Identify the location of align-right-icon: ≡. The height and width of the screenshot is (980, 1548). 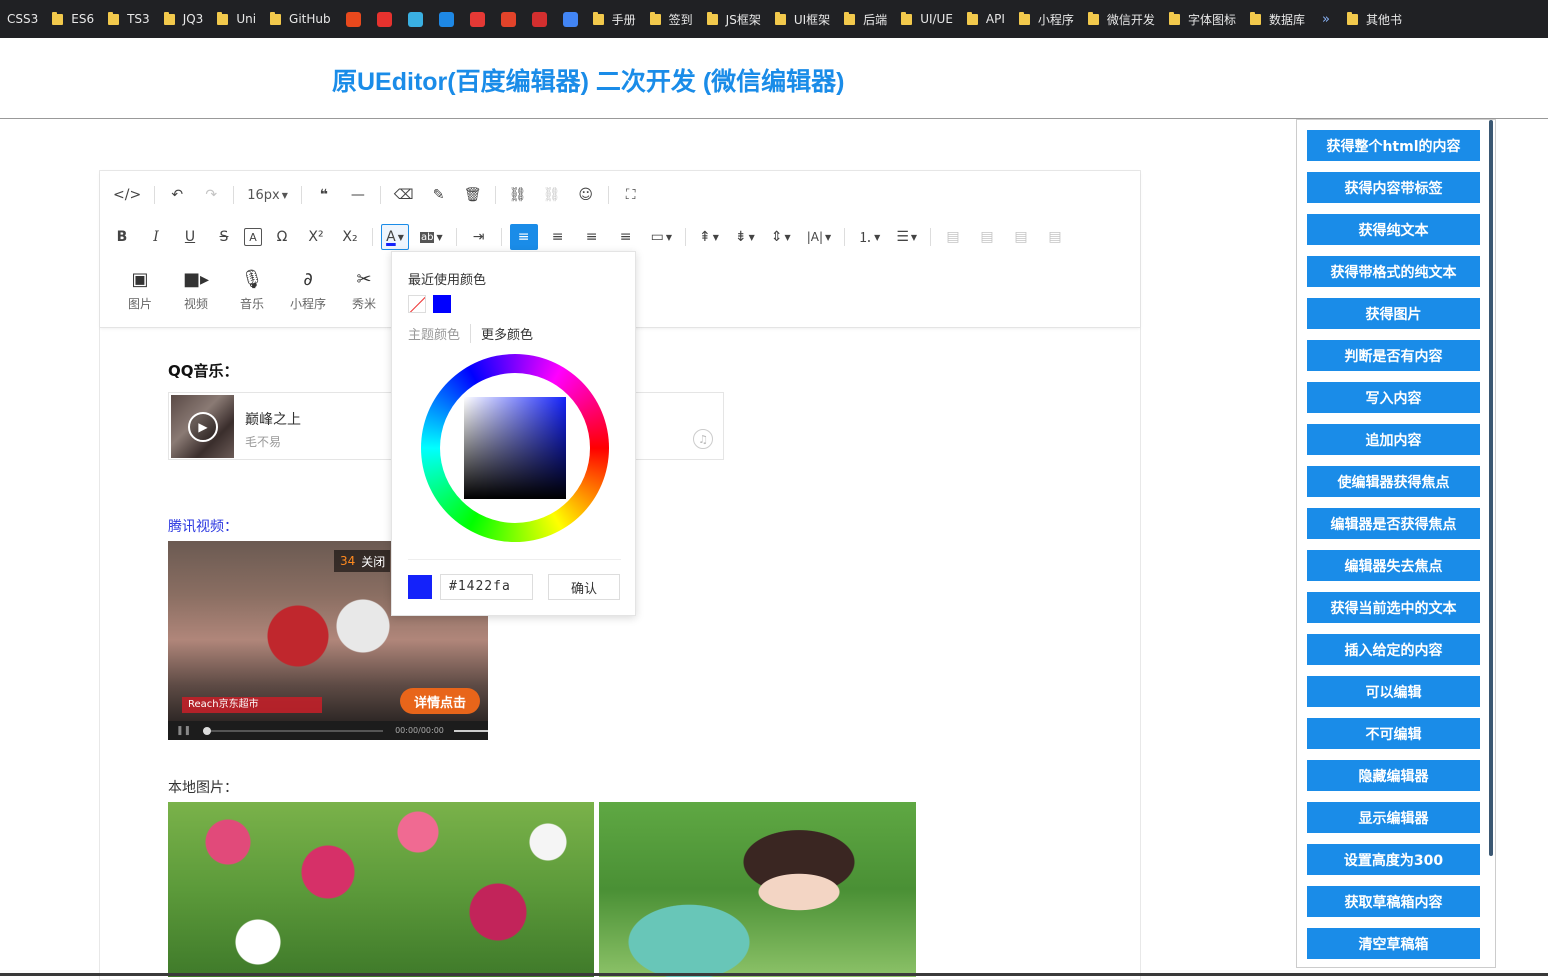
(592, 237).